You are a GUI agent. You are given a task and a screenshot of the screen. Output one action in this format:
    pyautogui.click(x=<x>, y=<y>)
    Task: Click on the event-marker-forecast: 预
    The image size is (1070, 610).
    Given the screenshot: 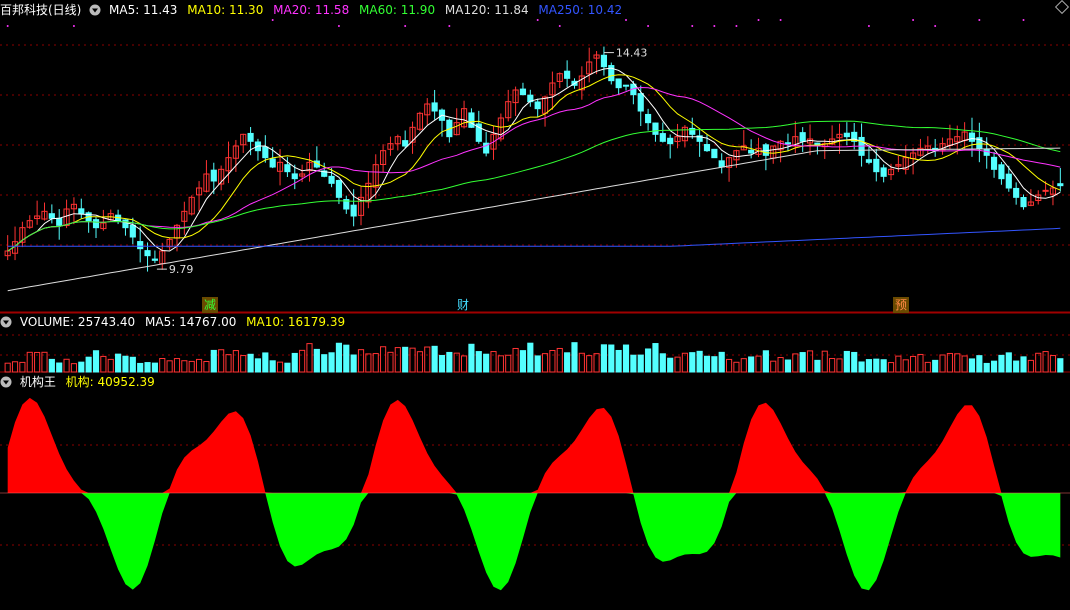 What is the action you would take?
    pyautogui.click(x=901, y=305)
    